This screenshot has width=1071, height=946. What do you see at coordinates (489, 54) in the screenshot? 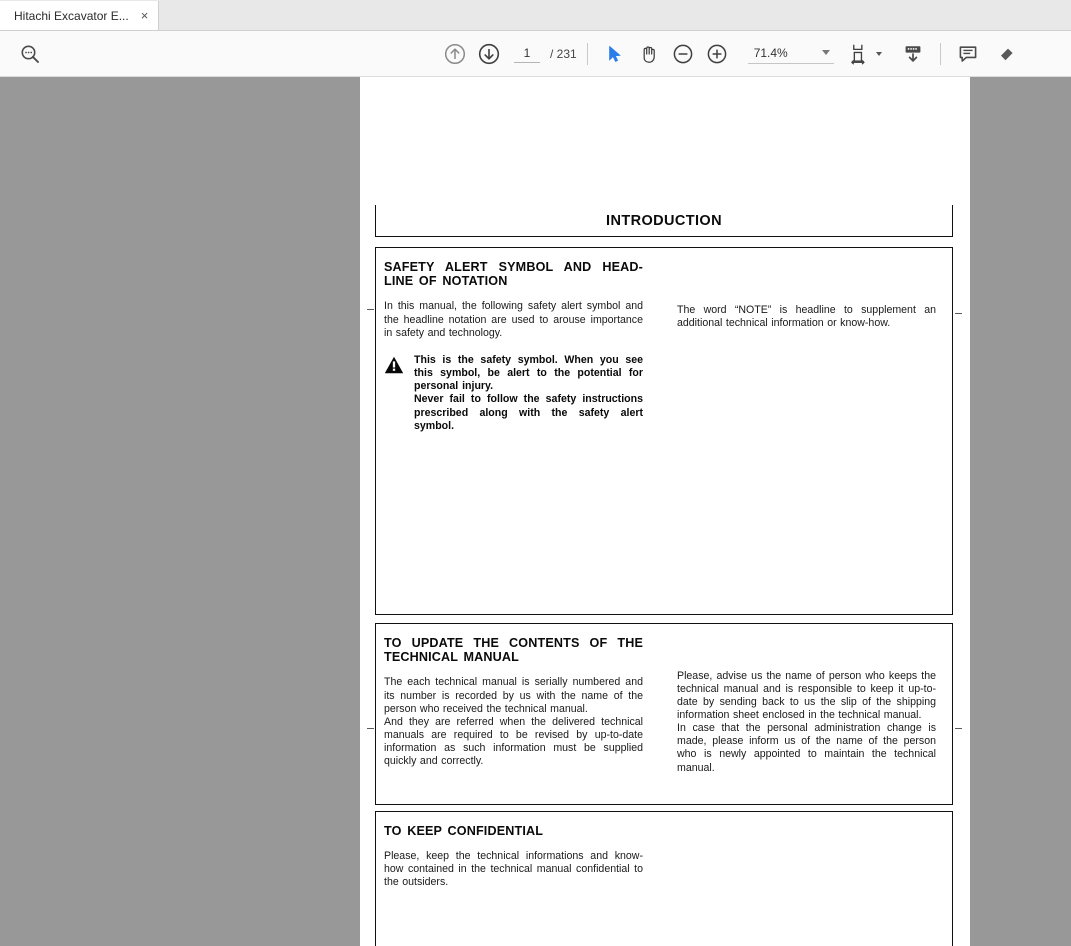
I see `next-page-button` at bounding box center [489, 54].